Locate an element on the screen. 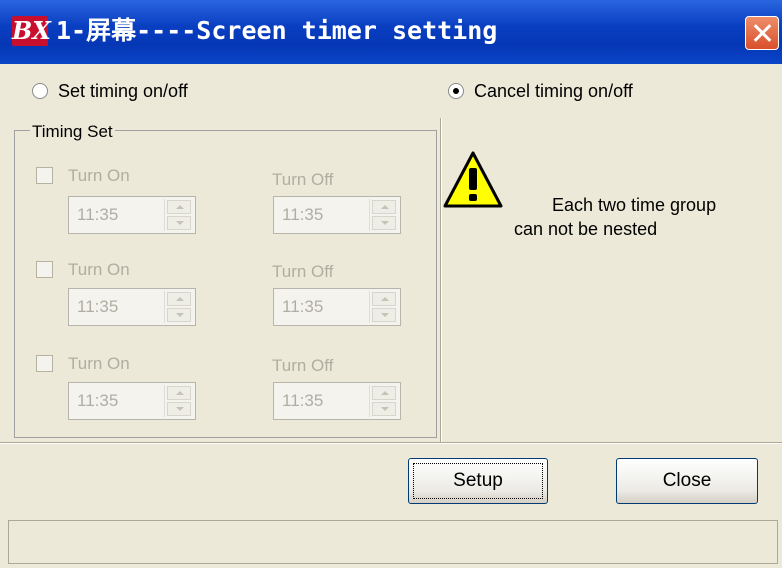 The image size is (782, 568). warning-line-1: Each two time group is located at coordinates (634, 205).